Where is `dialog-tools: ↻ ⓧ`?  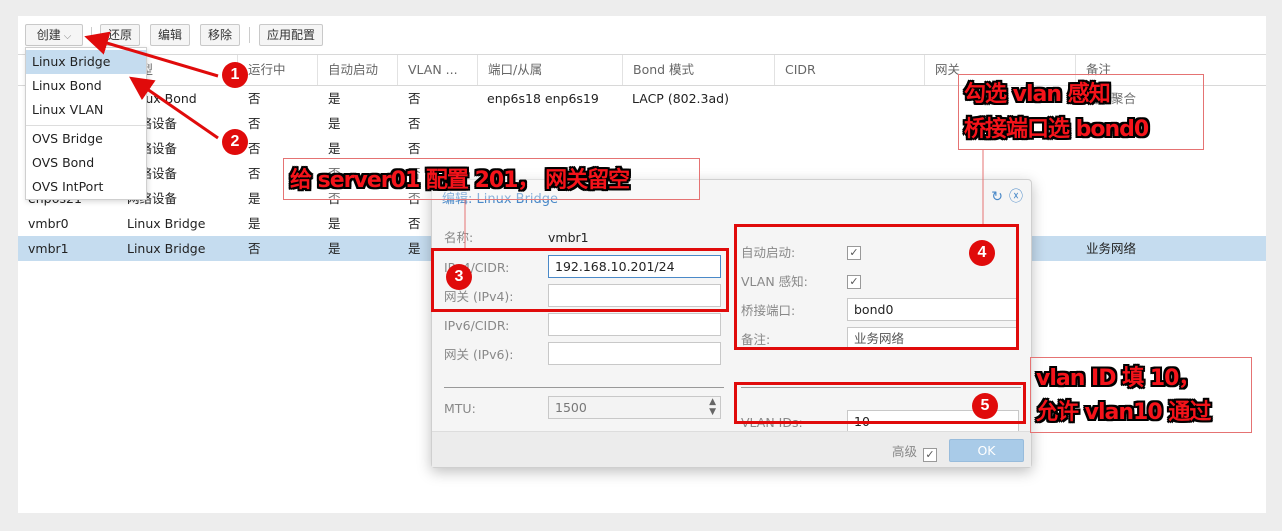 dialog-tools: ↻ ⓧ is located at coordinates (1004, 196).